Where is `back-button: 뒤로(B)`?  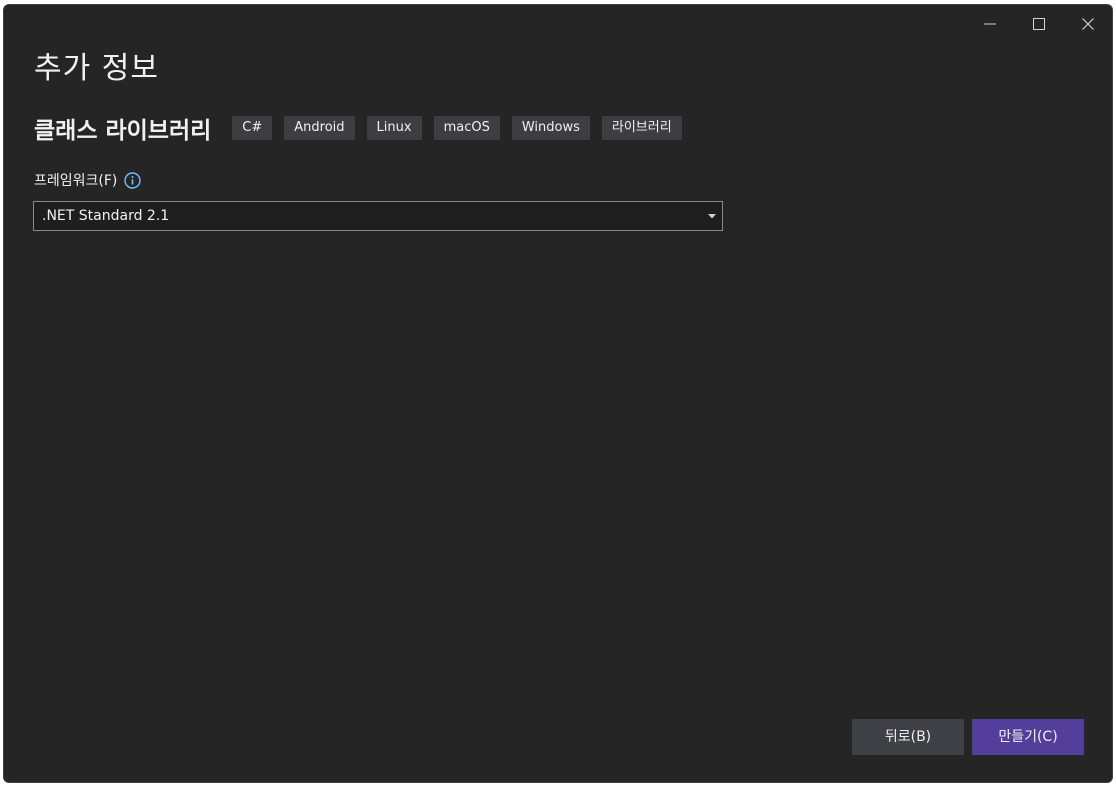
back-button: 뒤로(B) is located at coordinates (908, 737).